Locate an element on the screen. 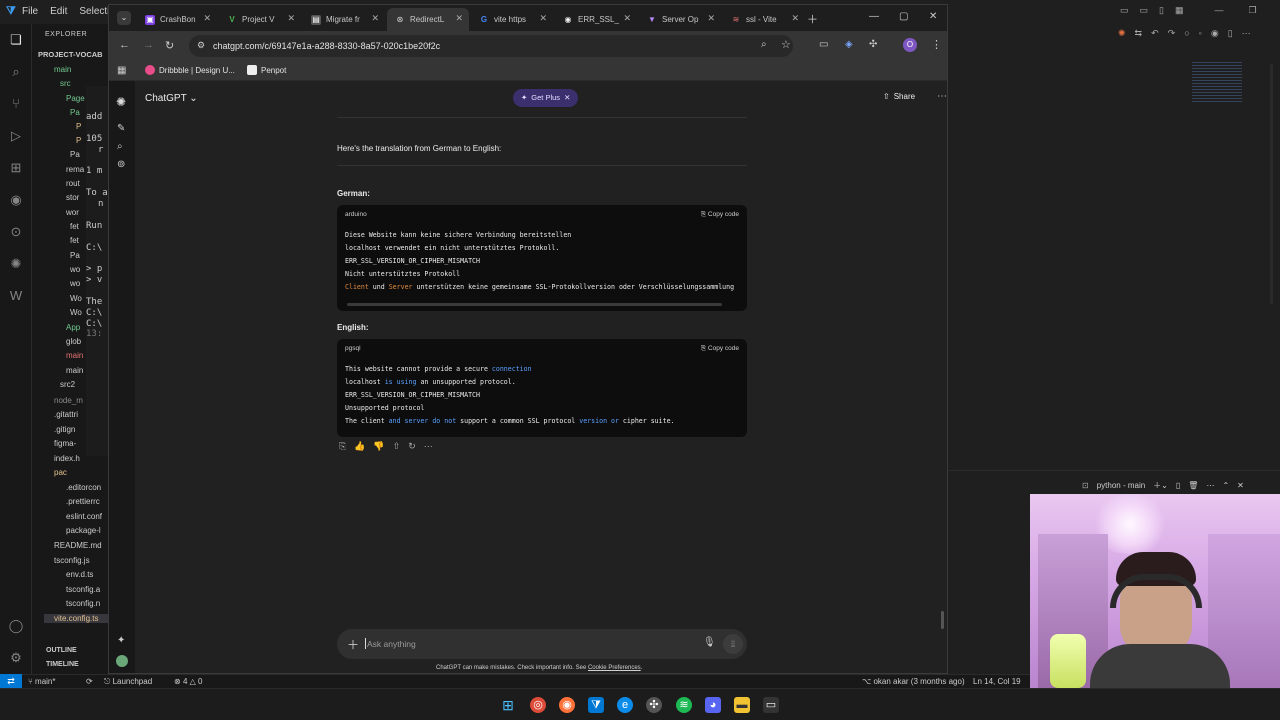  tree-item: index.h is located at coordinates (67, 458).